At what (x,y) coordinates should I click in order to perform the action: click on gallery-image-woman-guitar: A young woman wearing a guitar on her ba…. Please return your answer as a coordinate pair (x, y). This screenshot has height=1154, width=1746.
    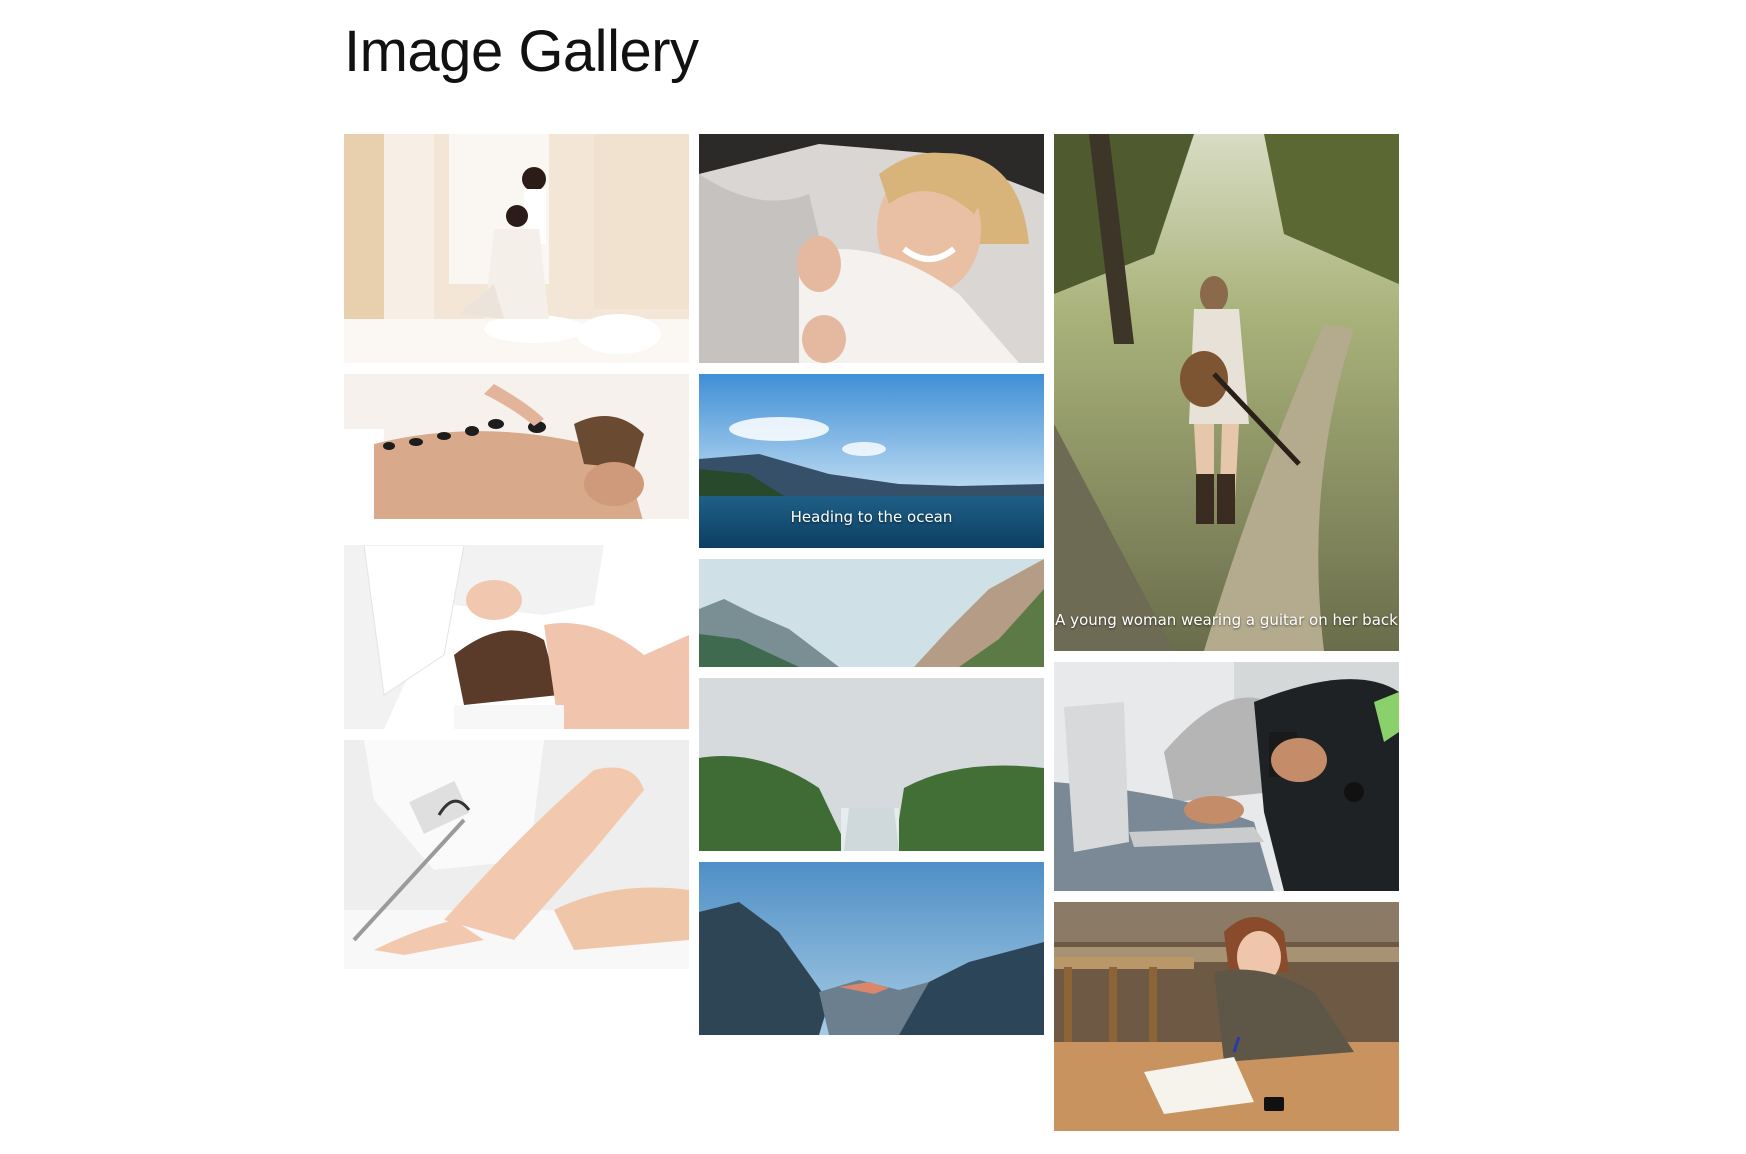
    Looking at the image, I should click on (1226, 392).